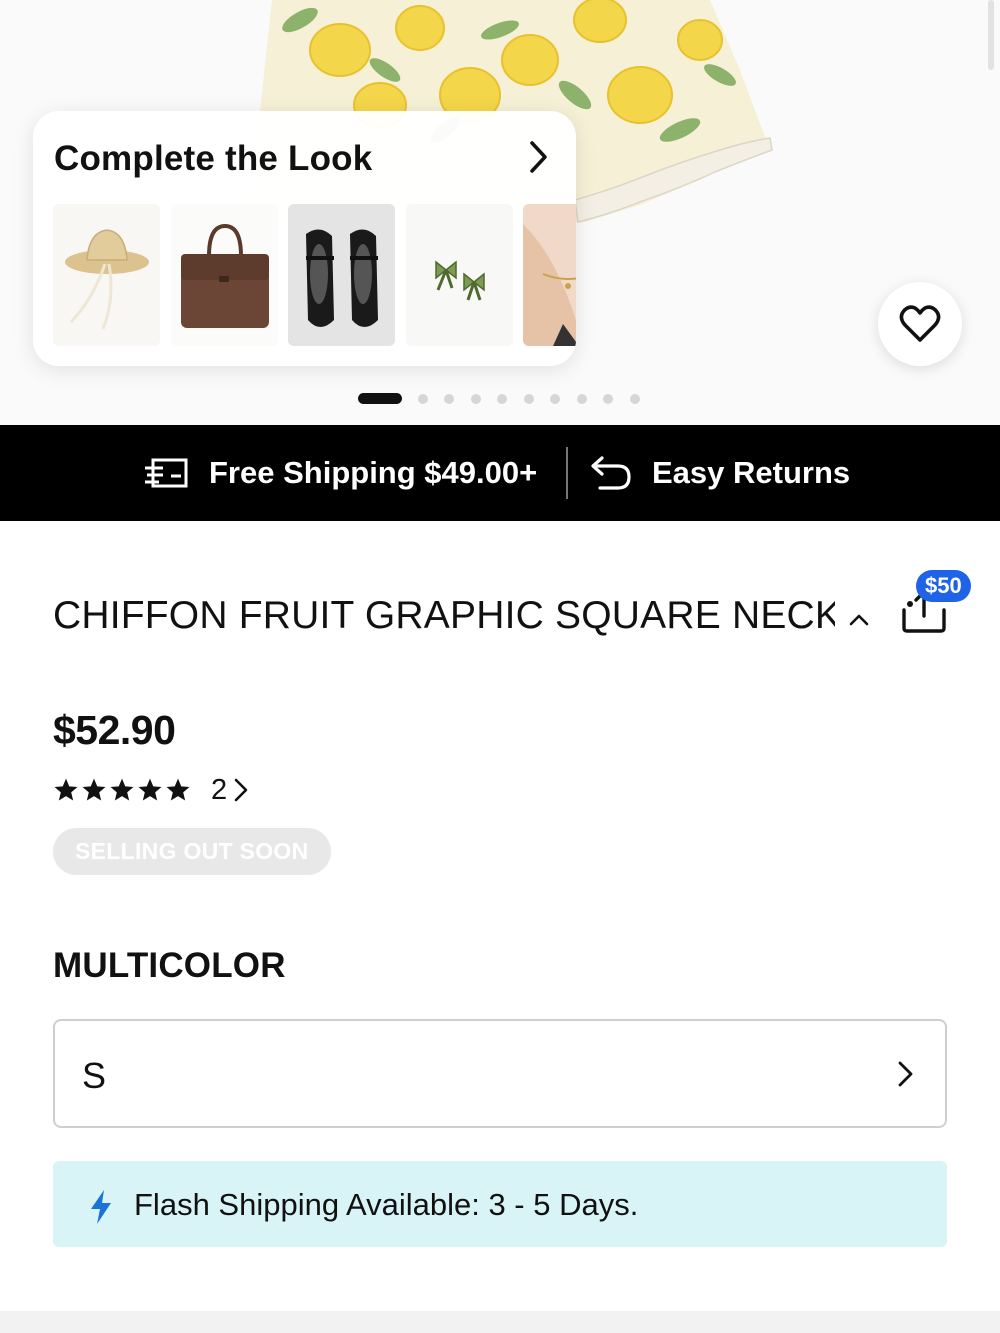 This screenshot has width=1000, height=1333. Describe the element at coordinates (213, 158) in the screenshot. I see `complete-the-look-title: Complete the Look` at that location.